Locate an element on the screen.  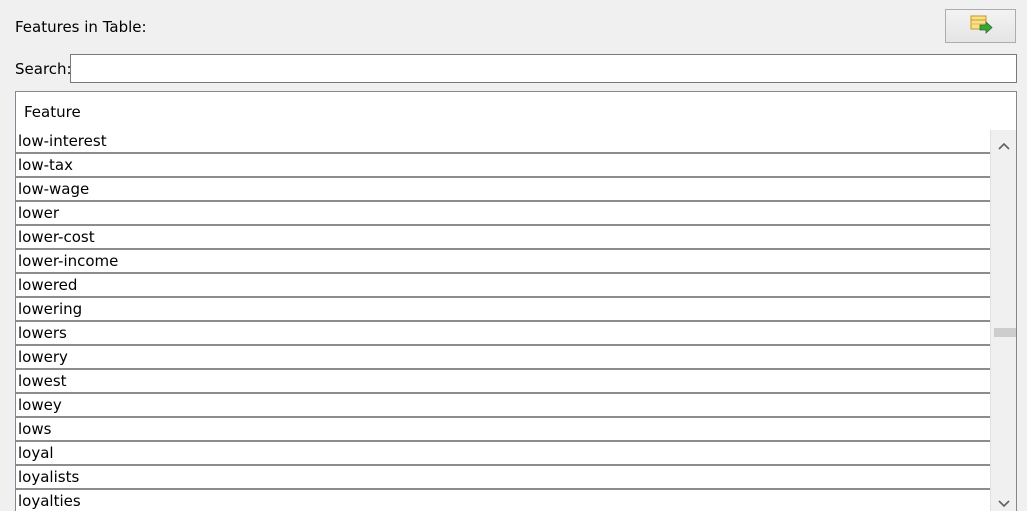
feature-cell: lowered is located at coordinates (48, 285).